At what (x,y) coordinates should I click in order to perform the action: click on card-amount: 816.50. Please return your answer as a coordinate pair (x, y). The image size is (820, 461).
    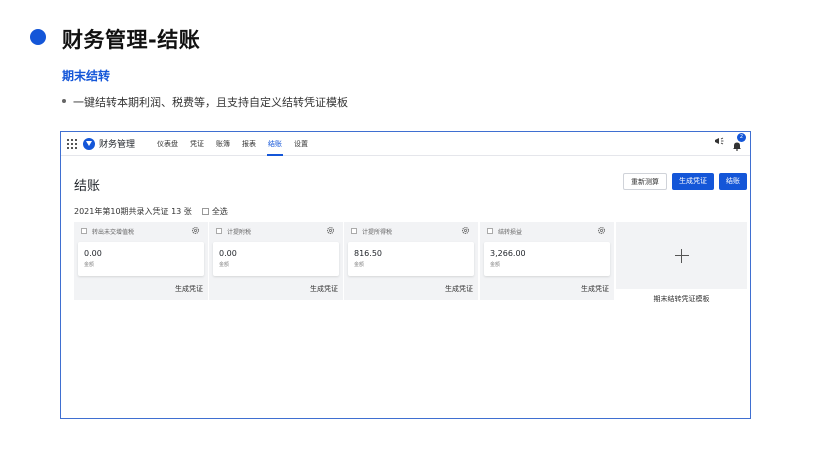
    Looking at the image, I should click on (368, 253).